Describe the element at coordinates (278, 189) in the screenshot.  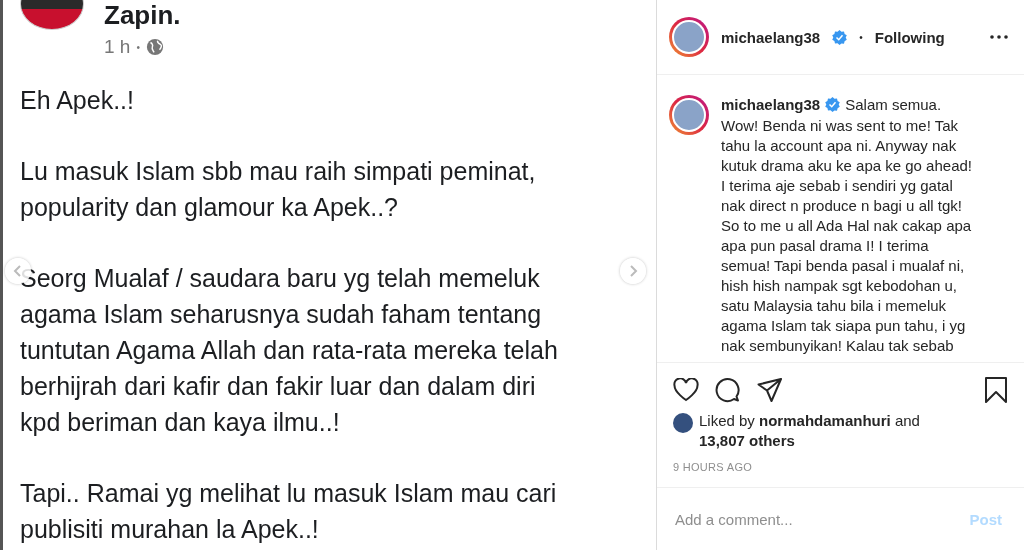
I see `post-paragraph: Lu masuk Islam sbb mau raih simpati peminat, popularity dan glamour ka Apek..?` at that location.